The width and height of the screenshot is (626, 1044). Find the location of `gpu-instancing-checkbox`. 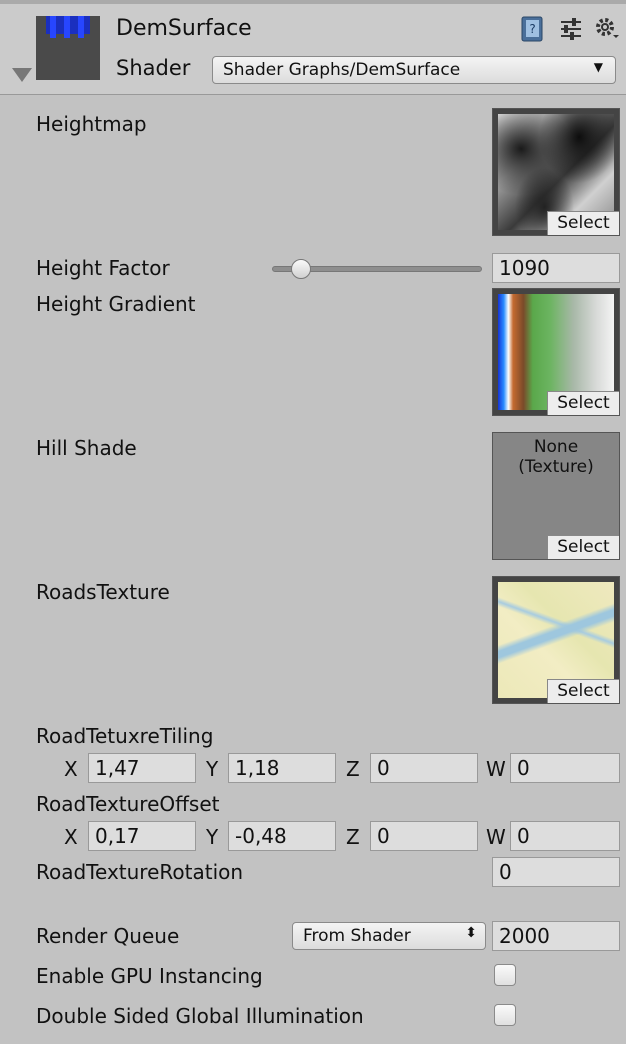

gpu-instancing-checkbox is located at coordinates (505, 975).